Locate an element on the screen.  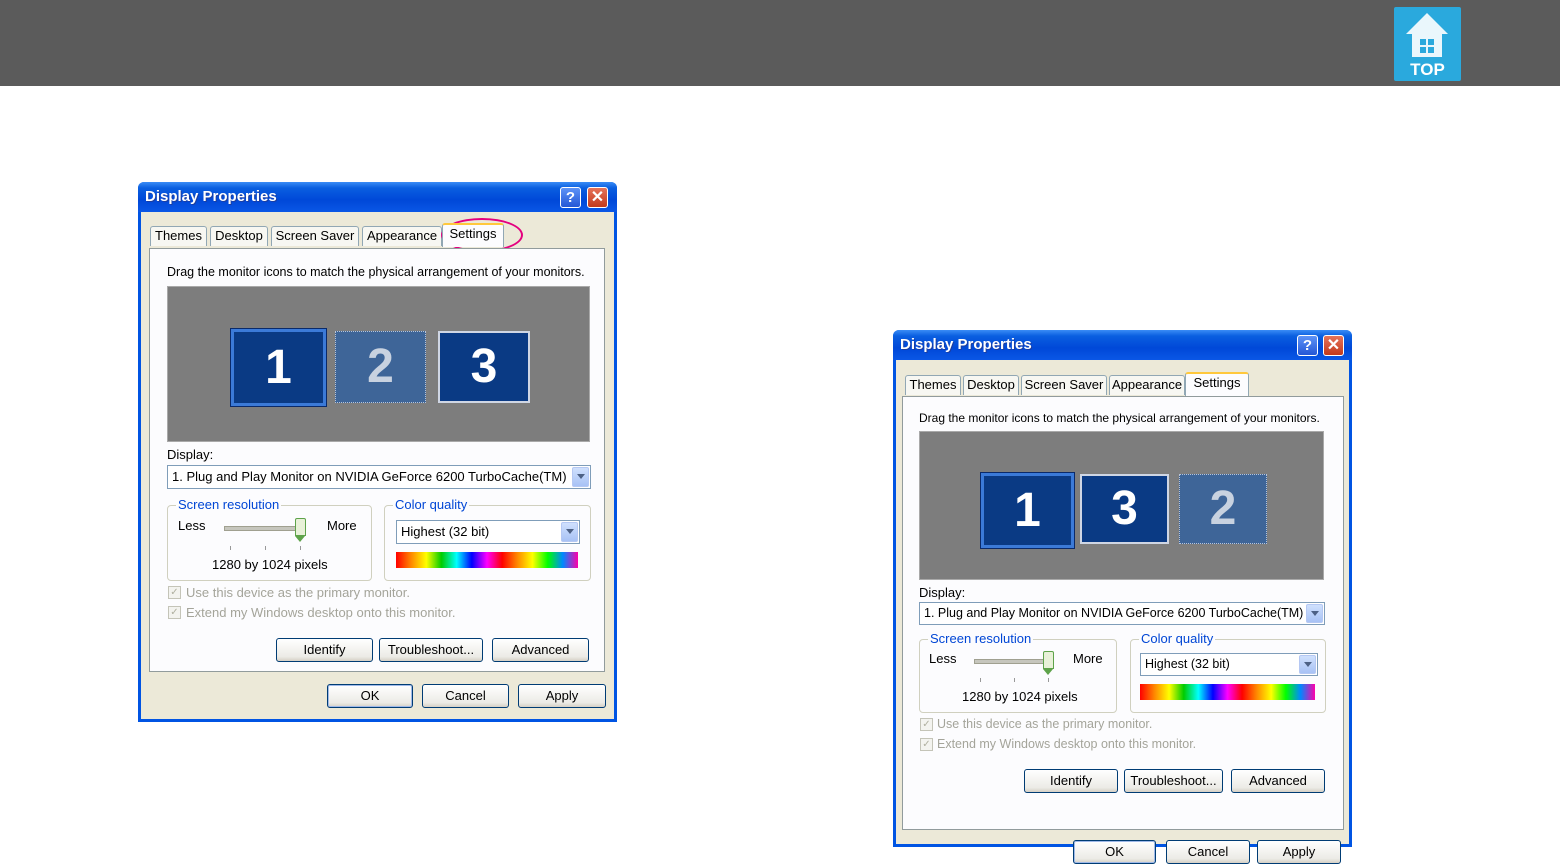
header-bar is located at coordinates (780, 43).